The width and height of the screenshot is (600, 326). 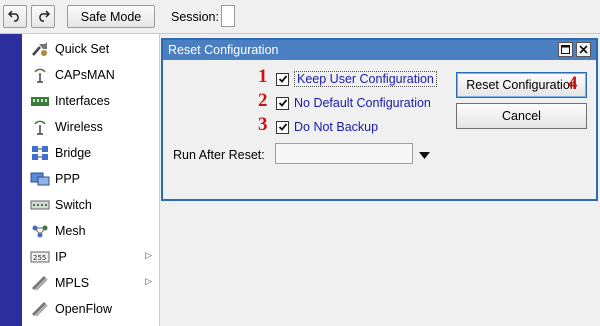 I want to click on dialog-title: Reset Configuration, so click(x=379, y=50).